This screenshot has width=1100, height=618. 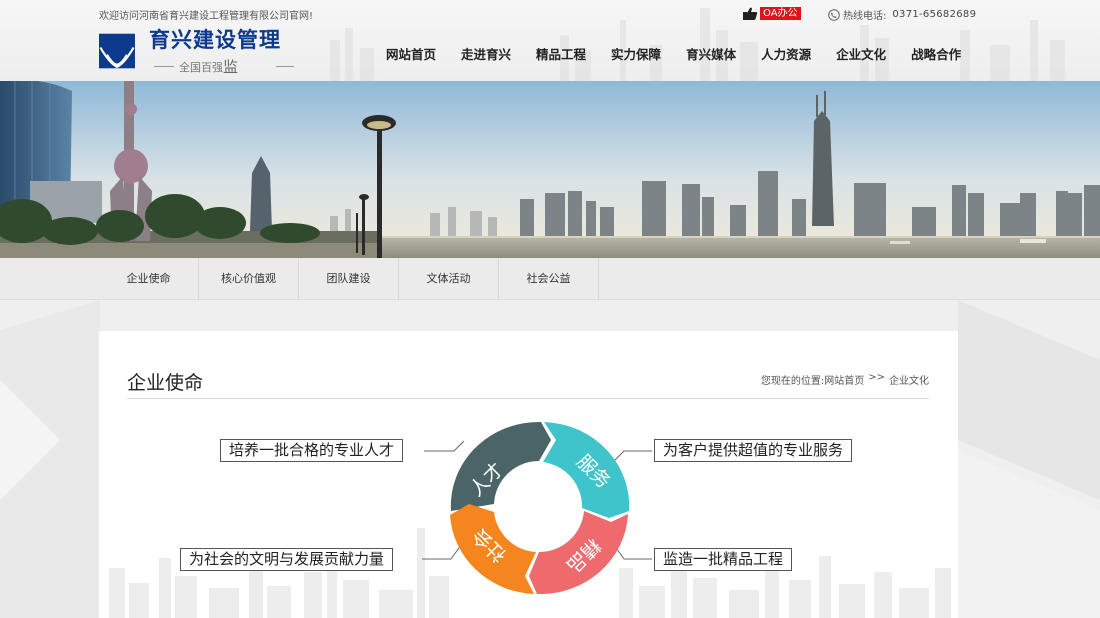 I want to click on subnav-item-team-building: 团队建设, so click(x=349, y=279).